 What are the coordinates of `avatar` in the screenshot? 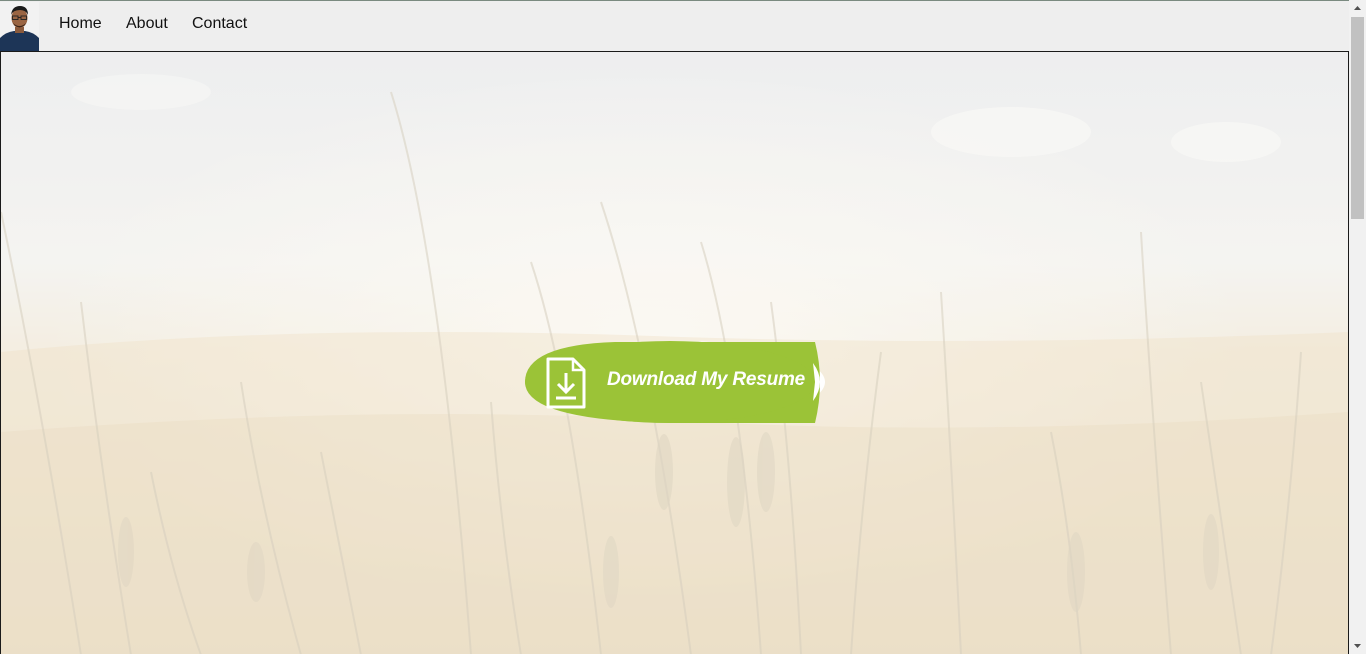 It's located at (19, 26).